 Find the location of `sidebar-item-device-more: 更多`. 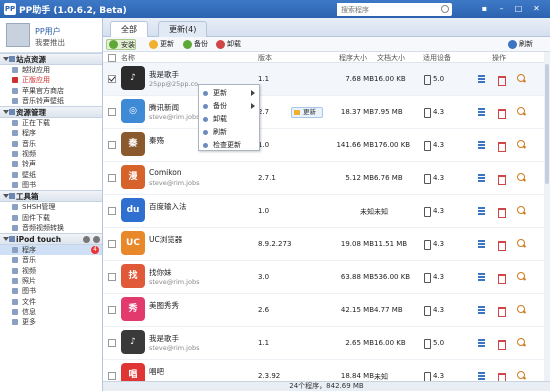

sidebar-item-device-more: 更多 is located at coordinates (51, 322).